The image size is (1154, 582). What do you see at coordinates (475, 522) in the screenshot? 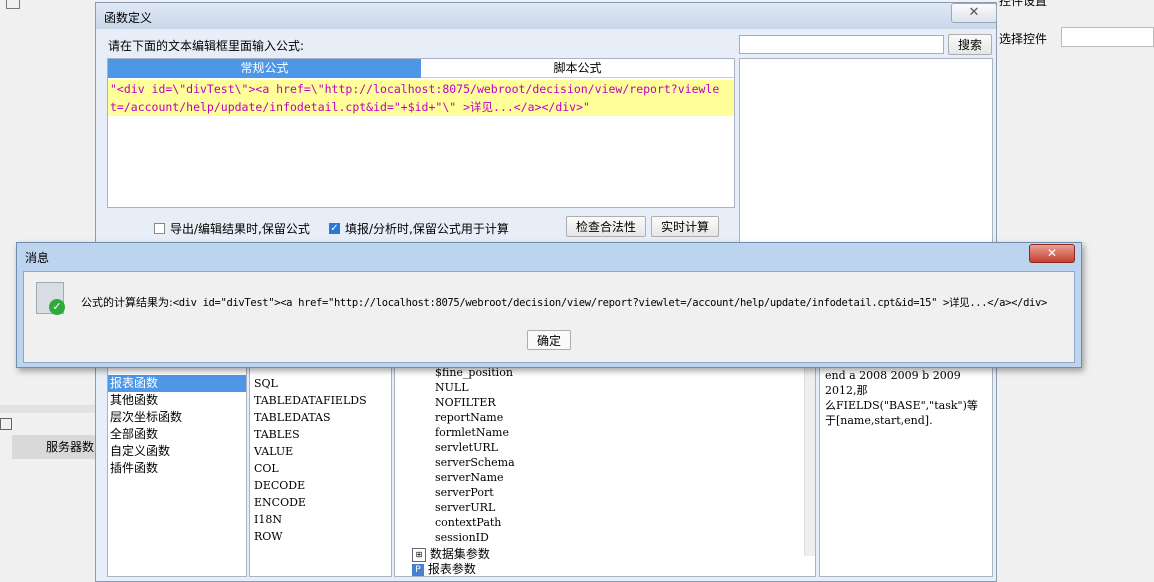
I see `variable-item: contextPath` at bounding box center [475, 522].